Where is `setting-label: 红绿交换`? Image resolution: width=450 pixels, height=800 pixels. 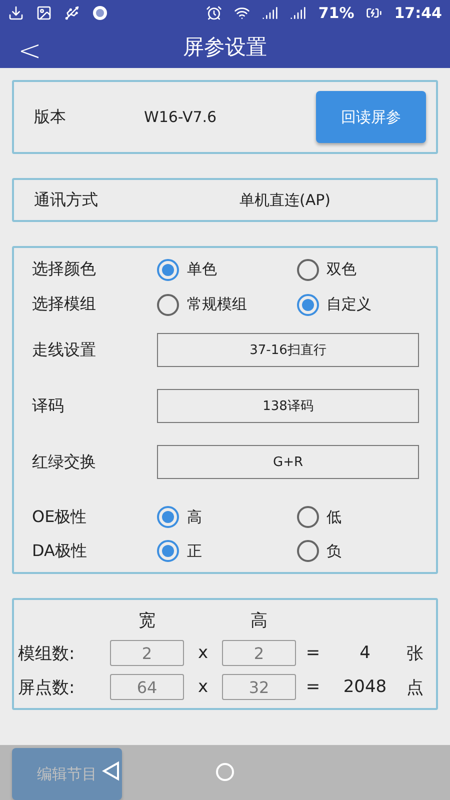
setting-label: 红绿交换 is located at coordinates (64, 462).